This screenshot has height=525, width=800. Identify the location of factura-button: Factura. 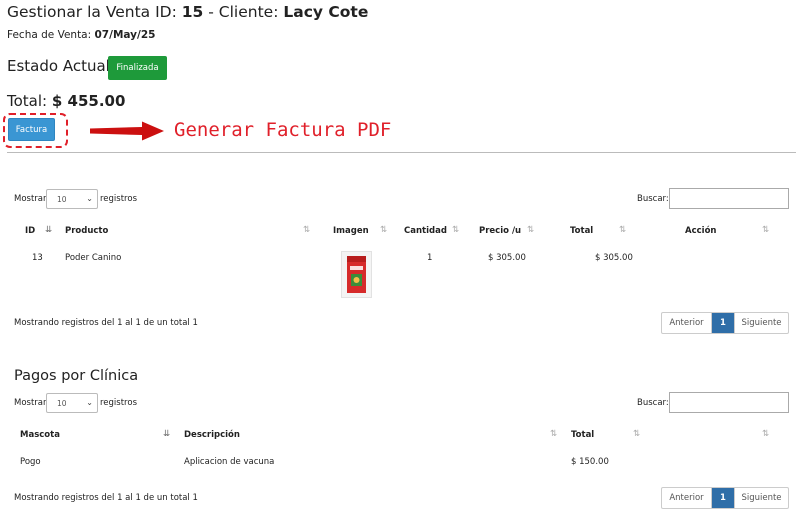
(31, 129).